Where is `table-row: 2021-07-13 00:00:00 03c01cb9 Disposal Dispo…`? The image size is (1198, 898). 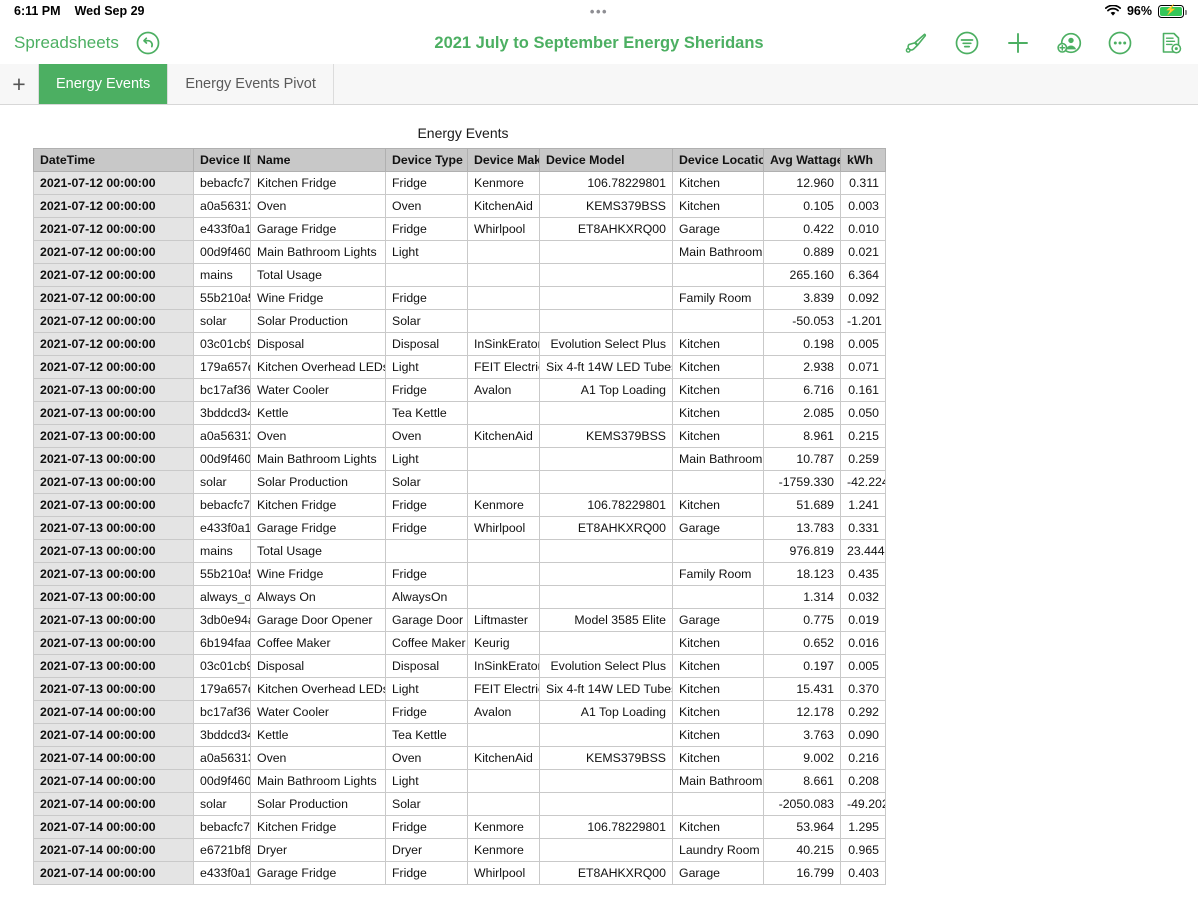 table-row: 2021-07-13 00:00:00 03c01cb9 Disposal Dispo… is located at coordinates (459, 666).